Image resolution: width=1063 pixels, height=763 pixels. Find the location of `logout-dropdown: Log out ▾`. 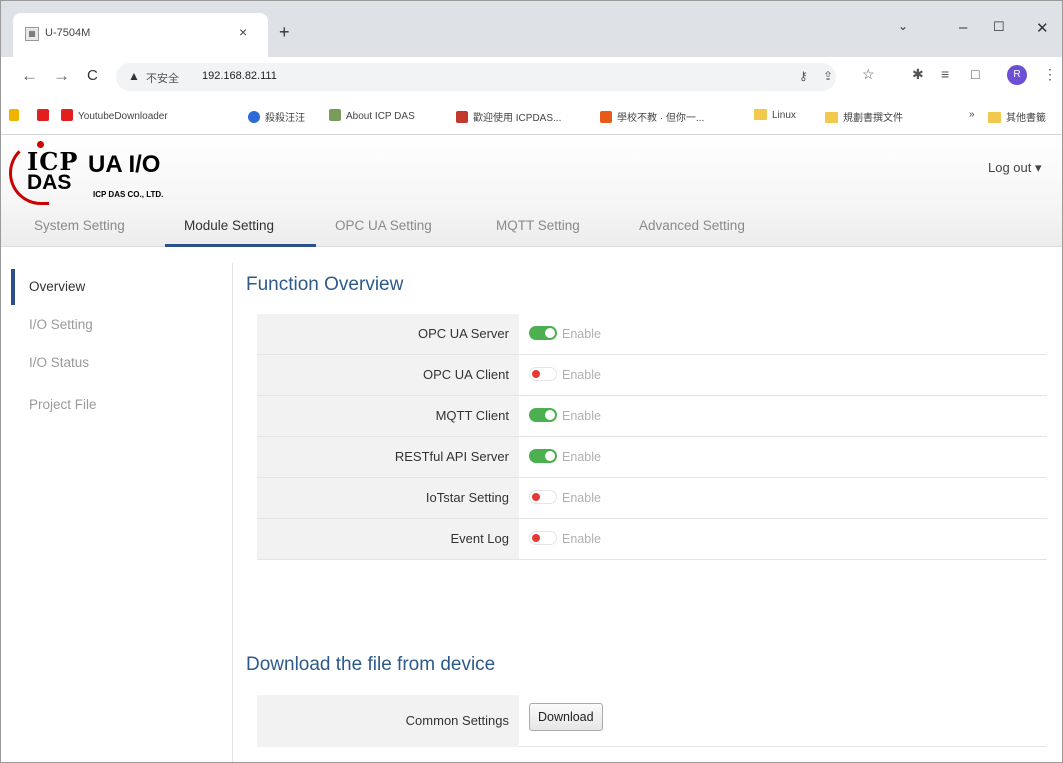

logout-dropdown: Log out ▾ is located at coordinates (1015, 168).